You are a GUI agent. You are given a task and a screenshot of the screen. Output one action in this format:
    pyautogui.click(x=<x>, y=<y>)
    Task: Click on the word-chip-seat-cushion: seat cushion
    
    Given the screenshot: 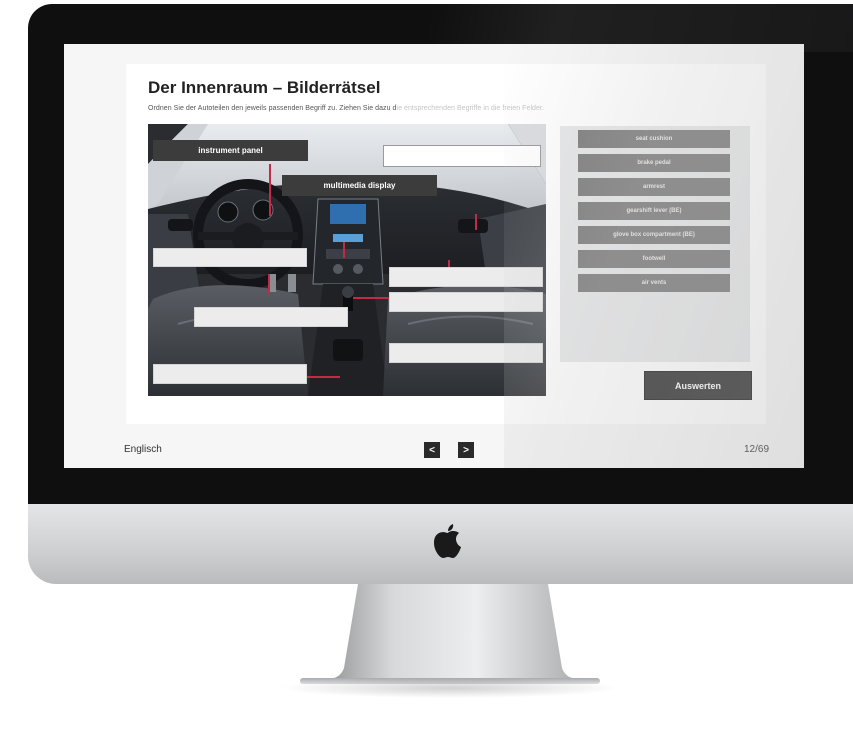 What is the action you would take?
    pyautogui.click(x=654, y=139)
    